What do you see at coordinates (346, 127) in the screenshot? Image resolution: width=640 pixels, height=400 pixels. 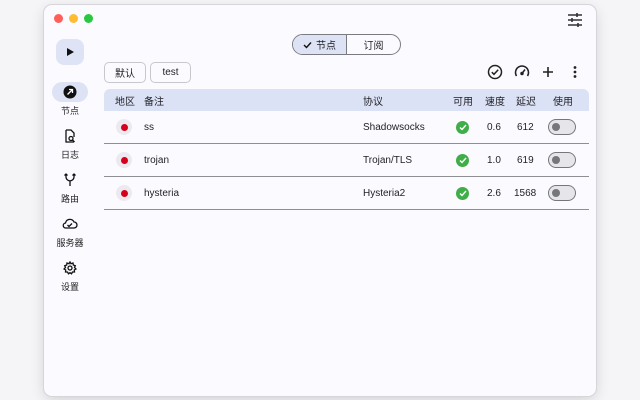 I see `table-row: ss Shadowsocks 0.6 612` at bounding box center [346, 127].